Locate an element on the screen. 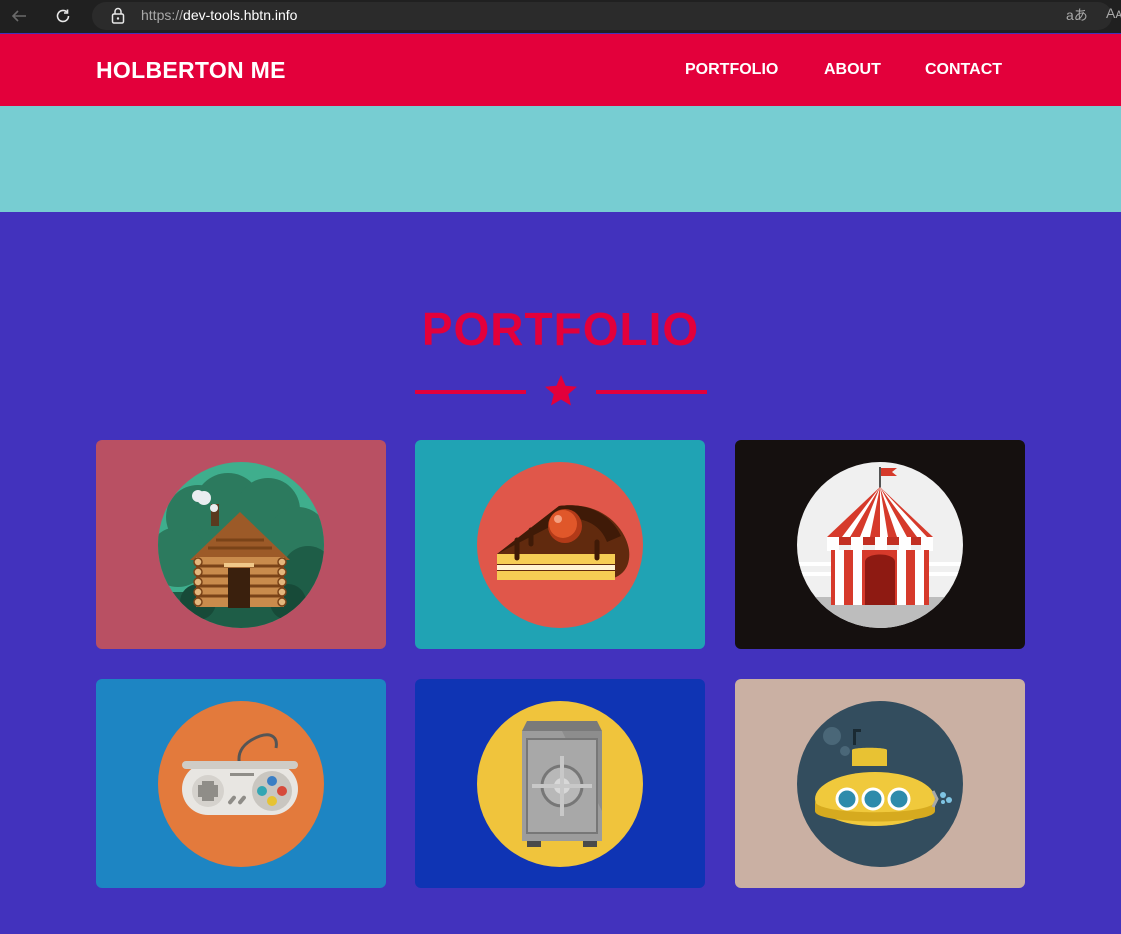 This screenshot has height=934, width=1121. circus-tent-icon is located at coordinates (880, 545).